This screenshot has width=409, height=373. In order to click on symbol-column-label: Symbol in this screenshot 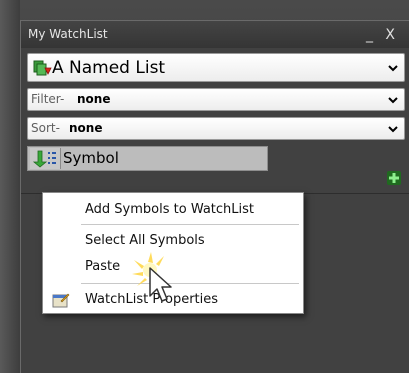, I will do `click(91, 158)`.